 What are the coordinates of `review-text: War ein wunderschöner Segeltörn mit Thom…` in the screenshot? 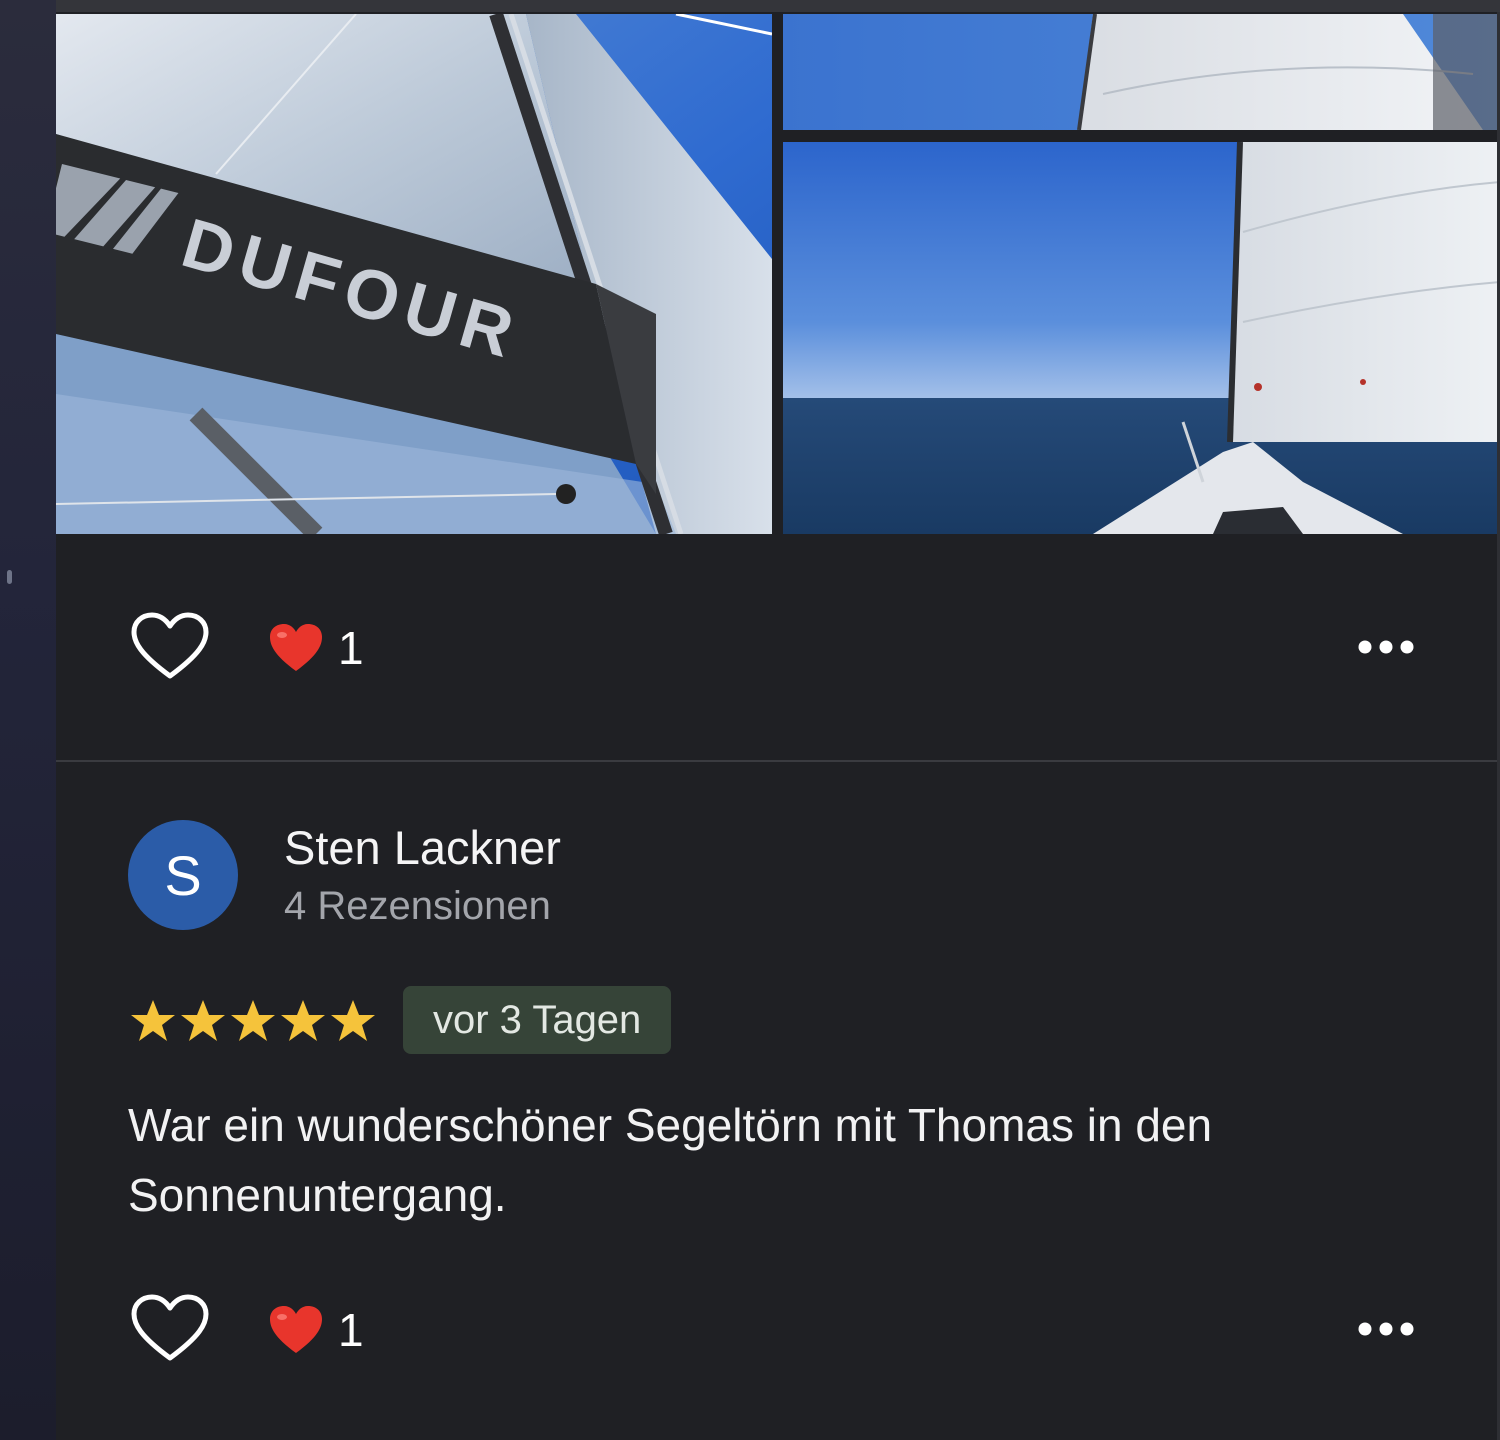 It's located at (670, 1160).